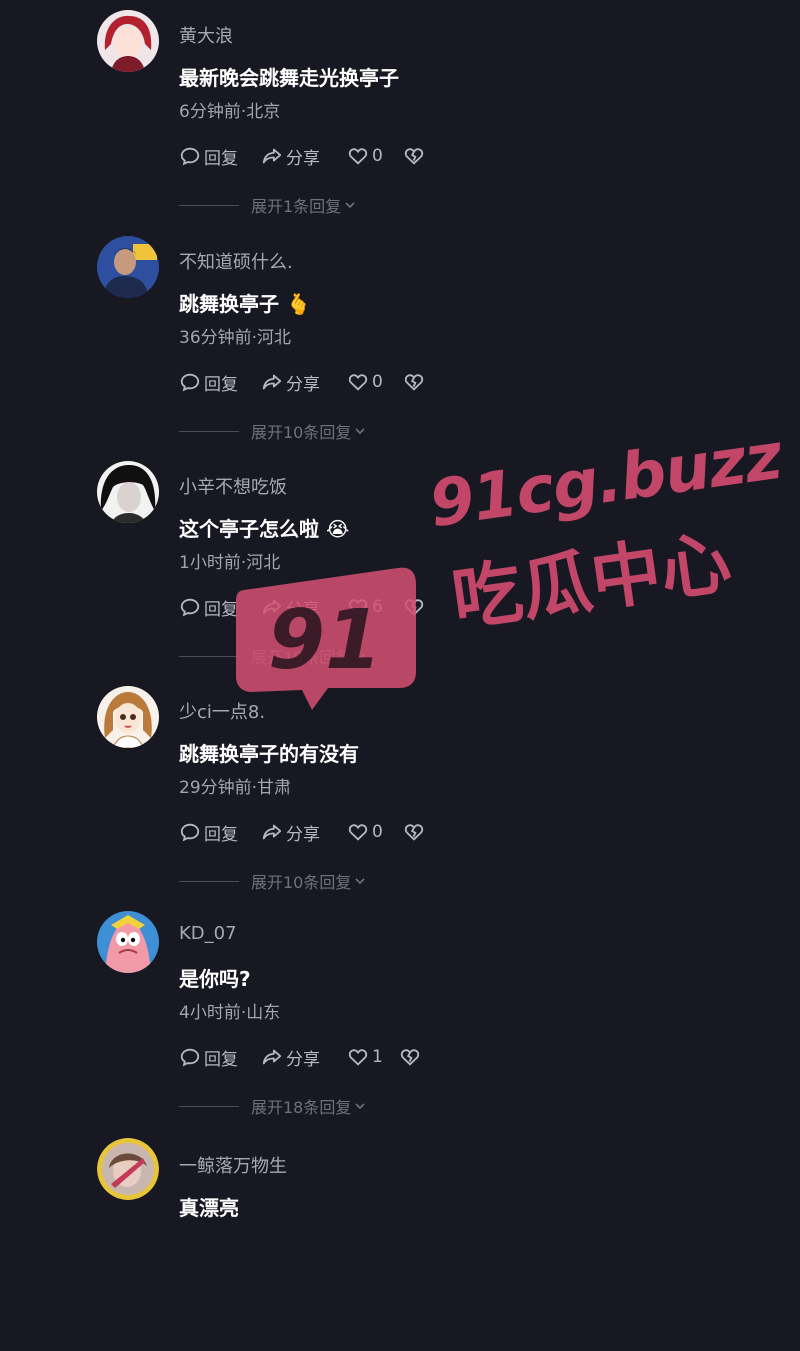  What do you see at coordinates (206, 35) in the screenshot?
I see `comment-username: 黄大浪` at bounding box center [206, 35].